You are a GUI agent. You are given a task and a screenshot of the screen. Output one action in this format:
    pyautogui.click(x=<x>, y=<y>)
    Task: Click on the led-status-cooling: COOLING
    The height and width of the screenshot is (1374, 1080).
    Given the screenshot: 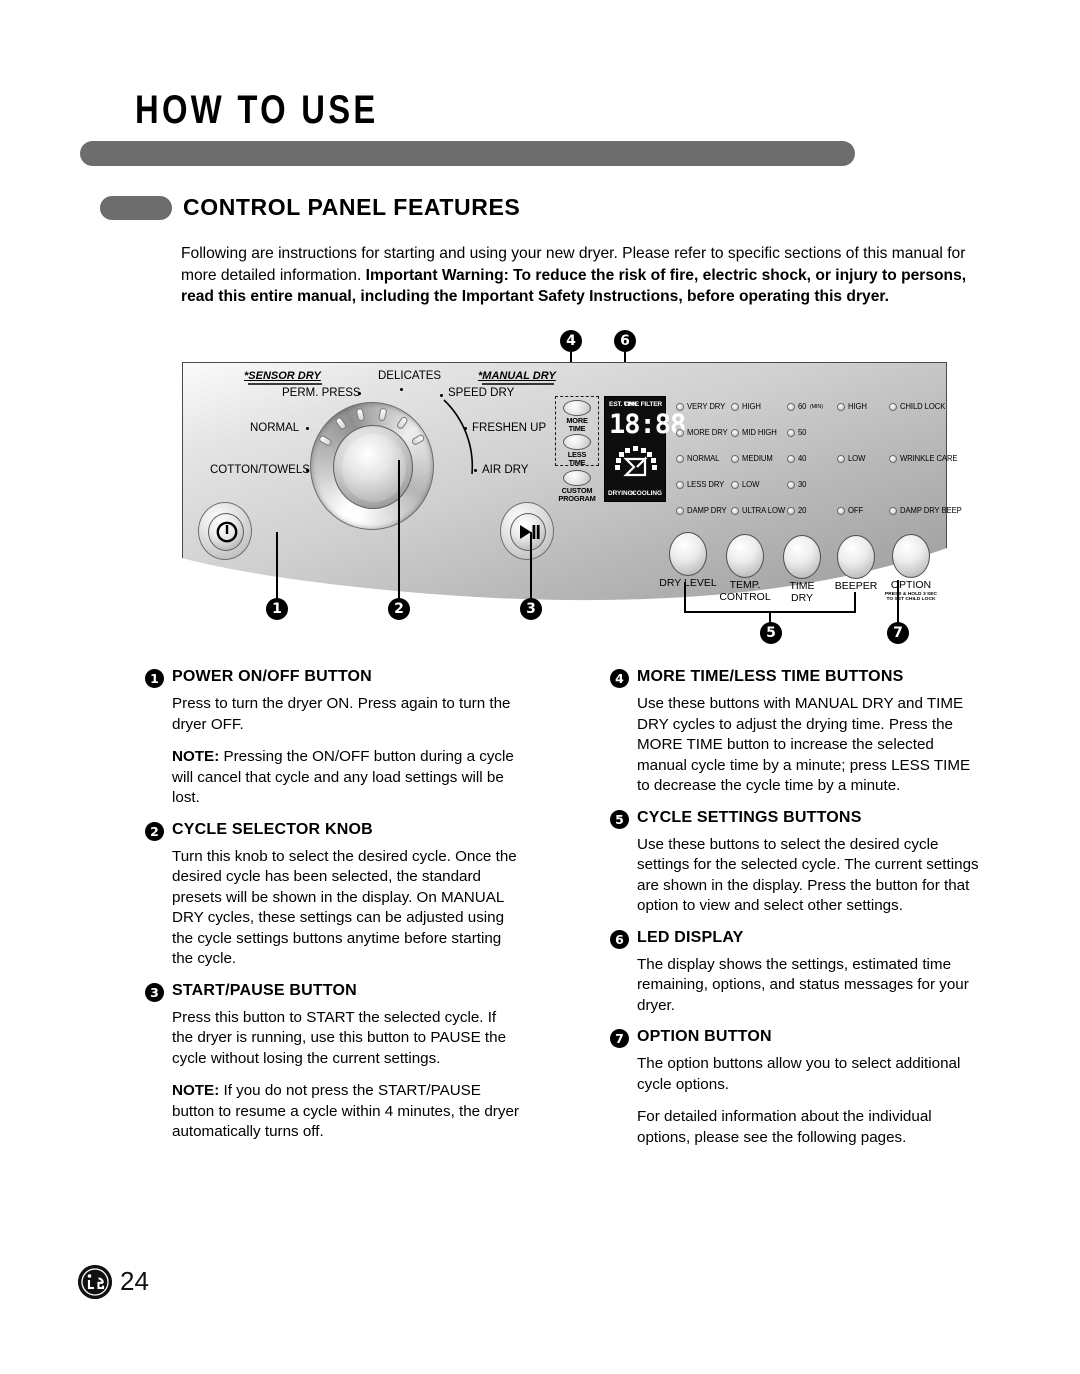 What is the action you would take?
    pyautogui.click(x=647, y=493)
    